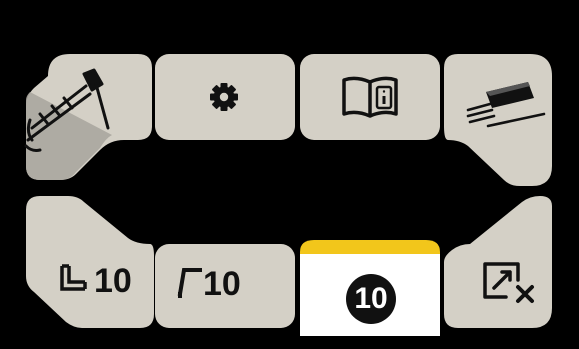 This screenshot has width=579, height=349. Describe the element at coordinates (90, 262) in the screenshot. I see `pre-gas-tile` at that location.